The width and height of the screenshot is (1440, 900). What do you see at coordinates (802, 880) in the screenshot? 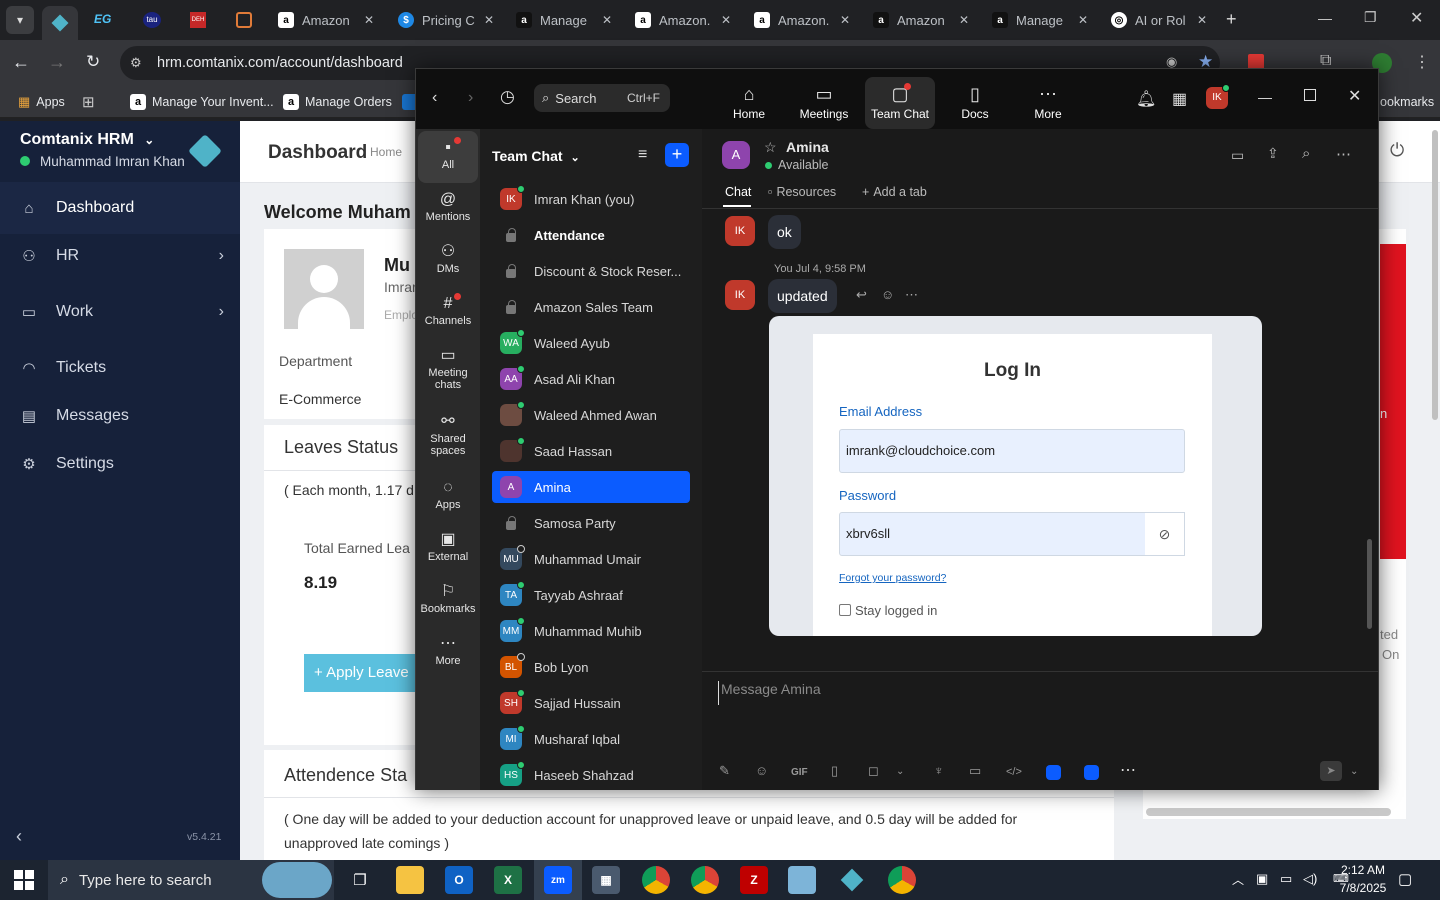
I see `notepad-icon` at bounding box center [802, 880].